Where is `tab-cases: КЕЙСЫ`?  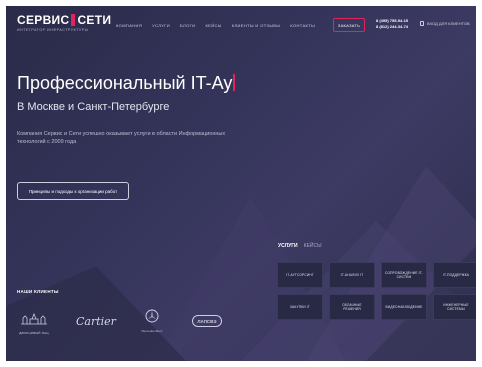 tab-cases: КЕЙСЫ is located at coordinates (313, 246).